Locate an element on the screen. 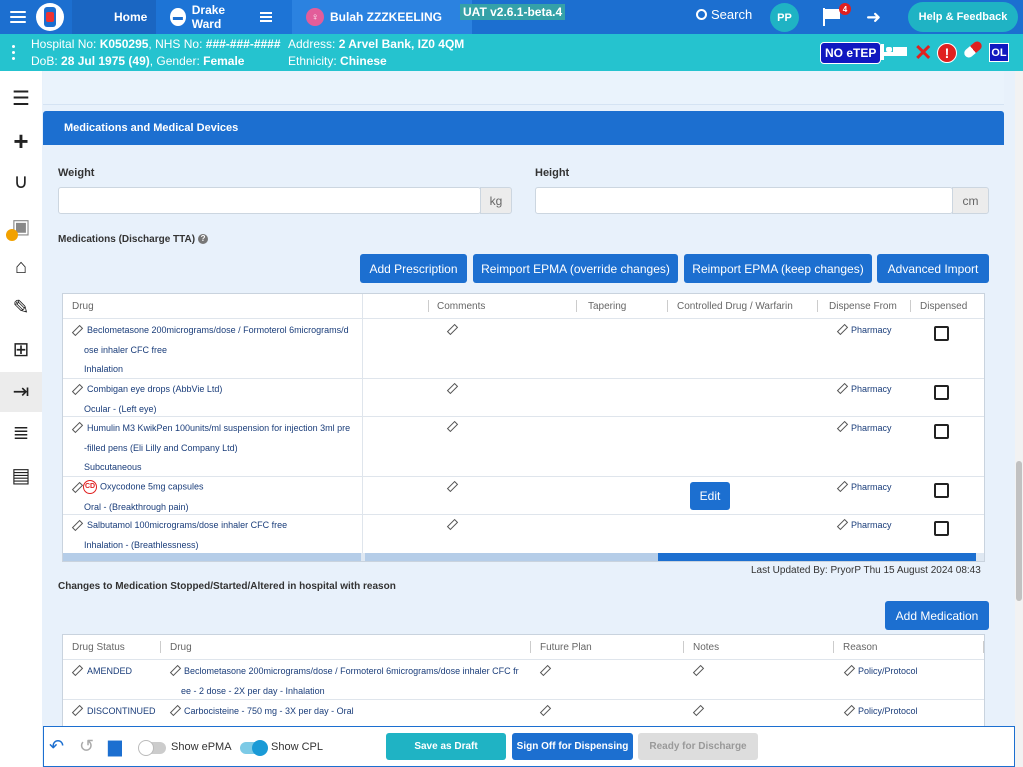 Image resolution: width=1023 pixels, height=767 pixels. ward-menu-icon is located at coordinates (265, 17).